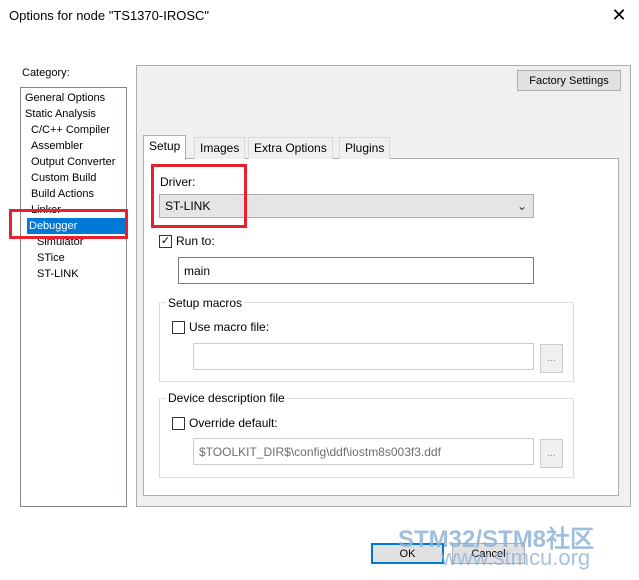  Describe the element at coordinates (70, 130) in the screenshot. I see `sidebar-item-cpp-compiler: C/C++ Compiler` at that location.